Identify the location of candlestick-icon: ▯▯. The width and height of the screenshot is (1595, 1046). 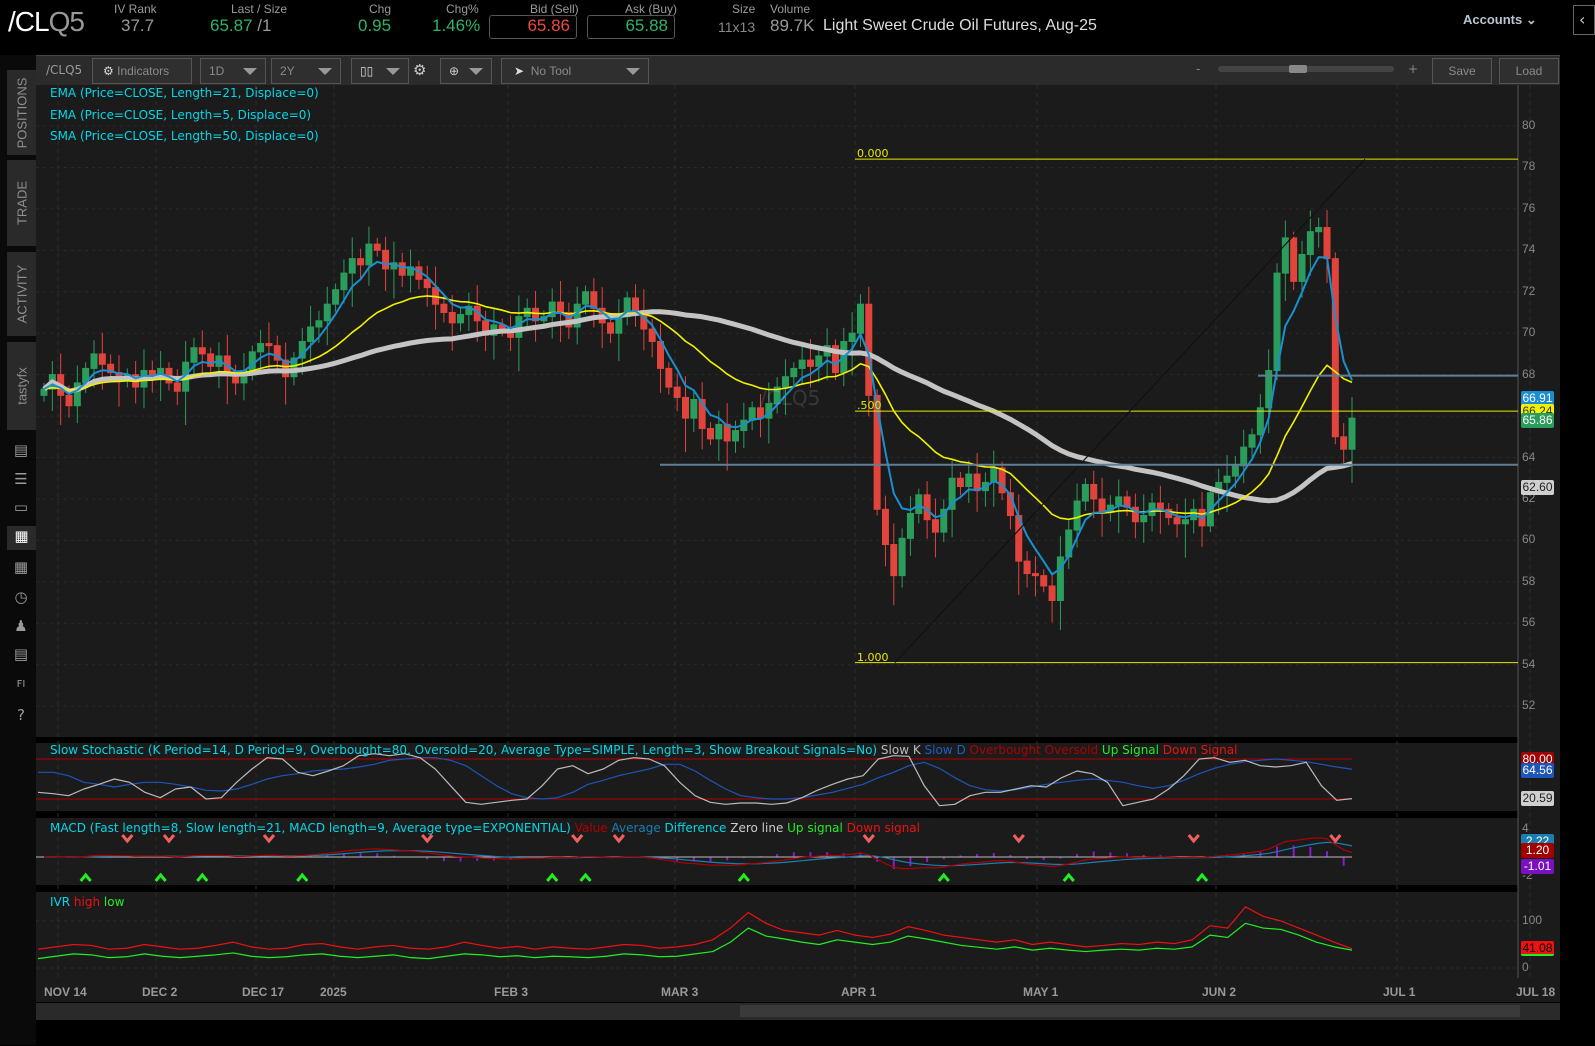
(367, 71).